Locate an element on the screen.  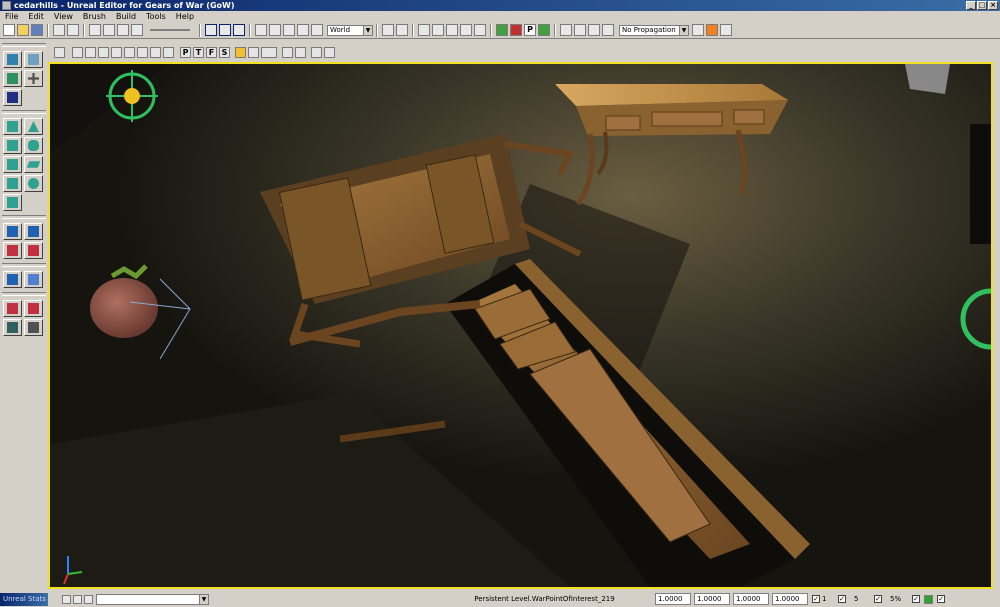
add-volume-button is located at coordinates (12, 279).